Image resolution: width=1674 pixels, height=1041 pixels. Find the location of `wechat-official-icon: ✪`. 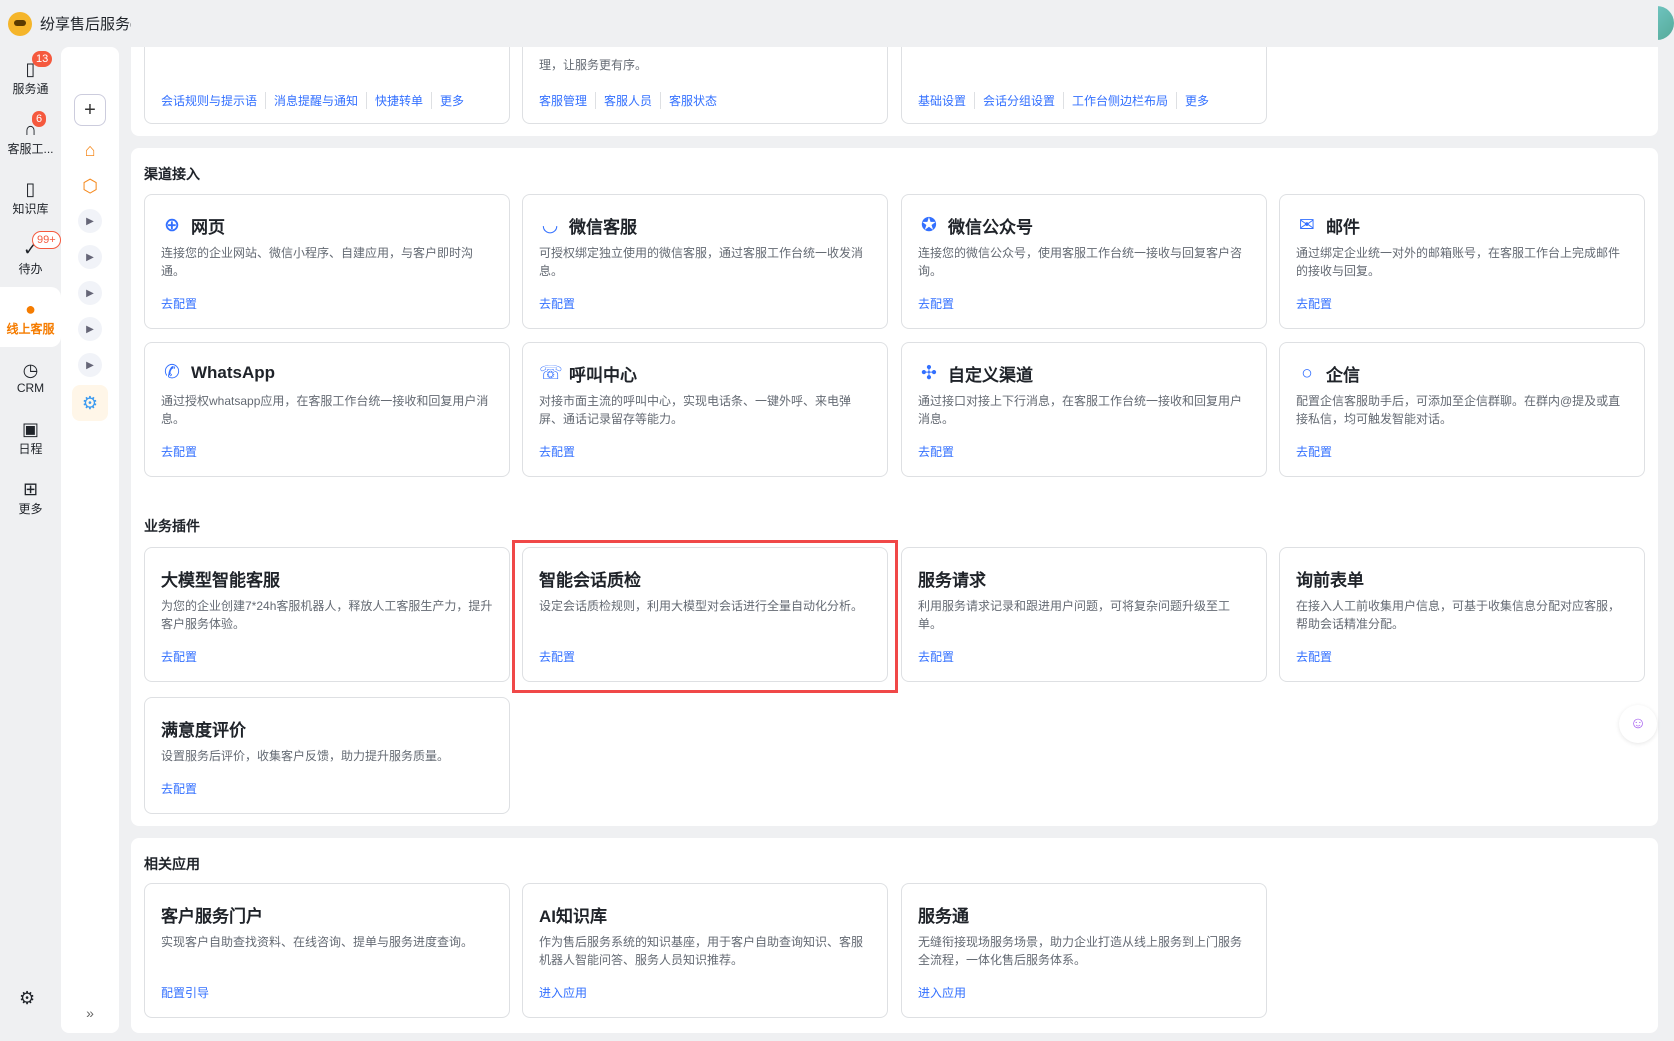

wechat-official-icon: ✪ is located at coordinates (929, 225).